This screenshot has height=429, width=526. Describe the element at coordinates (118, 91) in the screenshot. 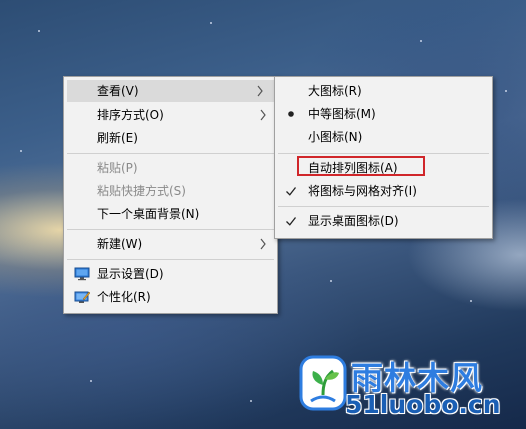

I see `menu-item-label: 查看(V)` at that location.